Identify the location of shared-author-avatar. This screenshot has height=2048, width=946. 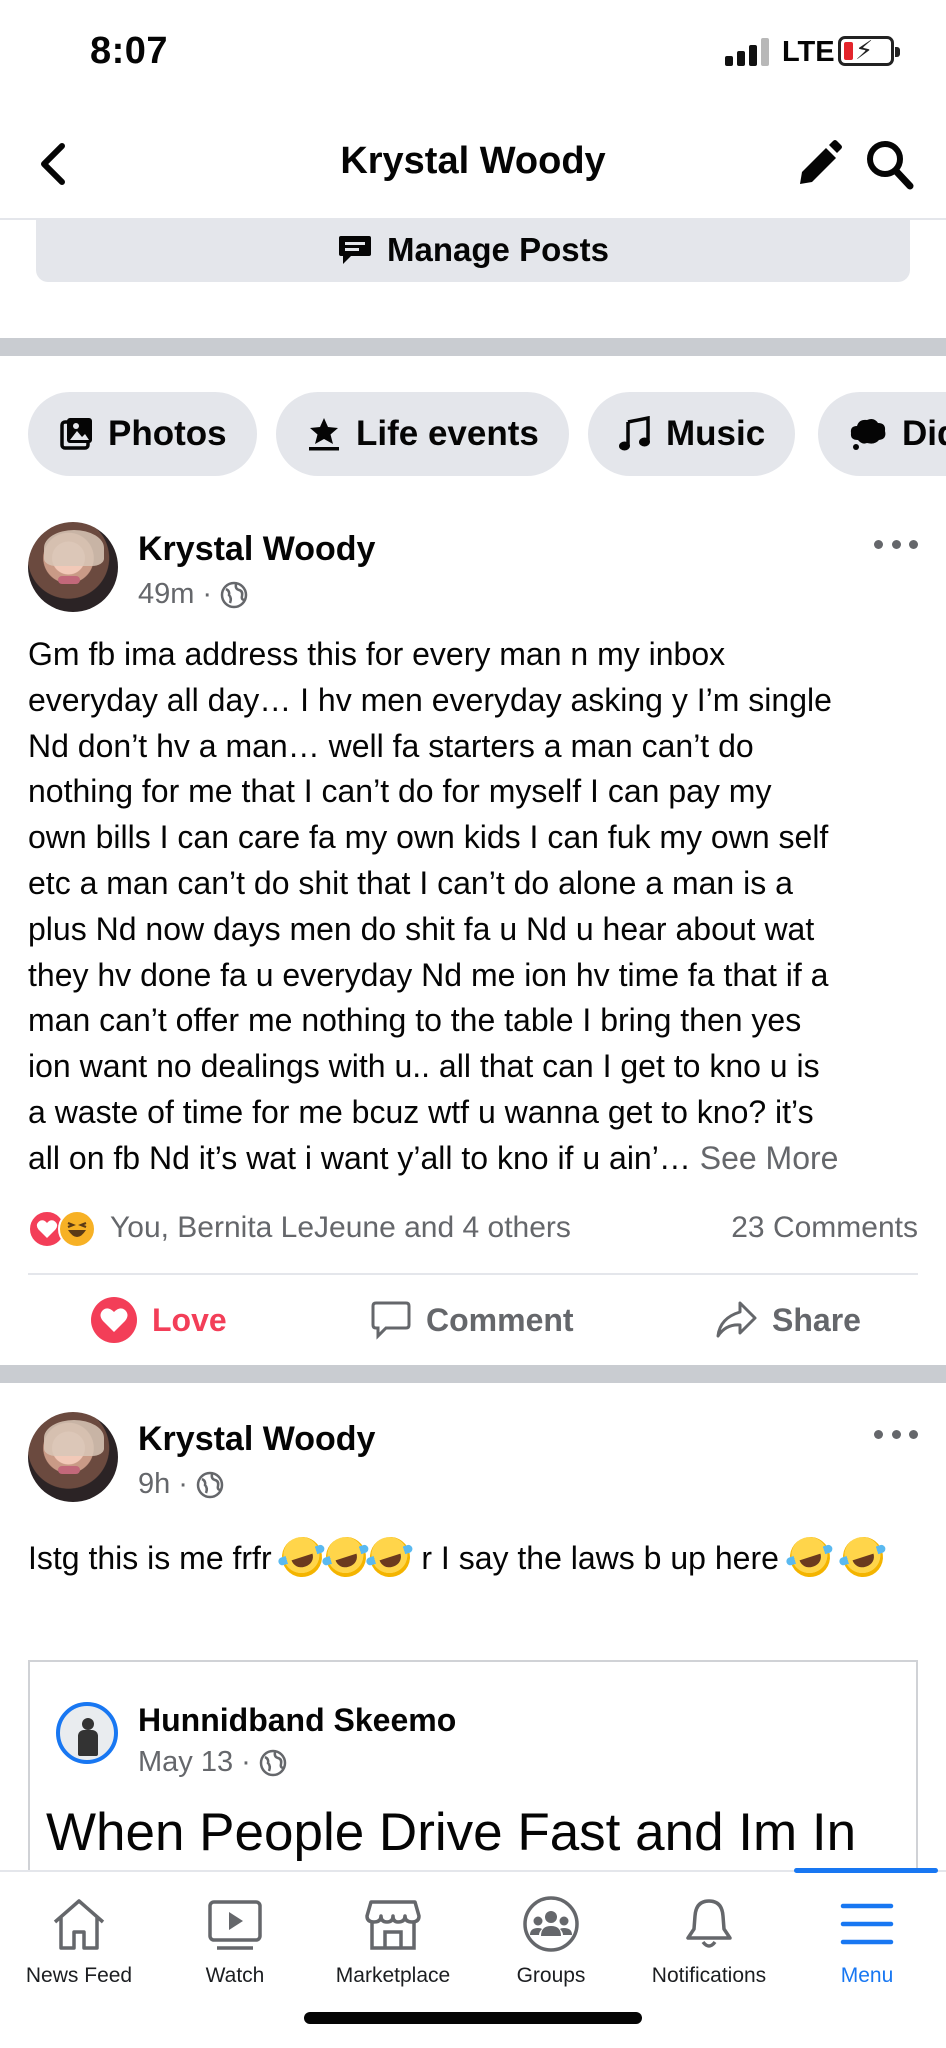
(87, 1733).